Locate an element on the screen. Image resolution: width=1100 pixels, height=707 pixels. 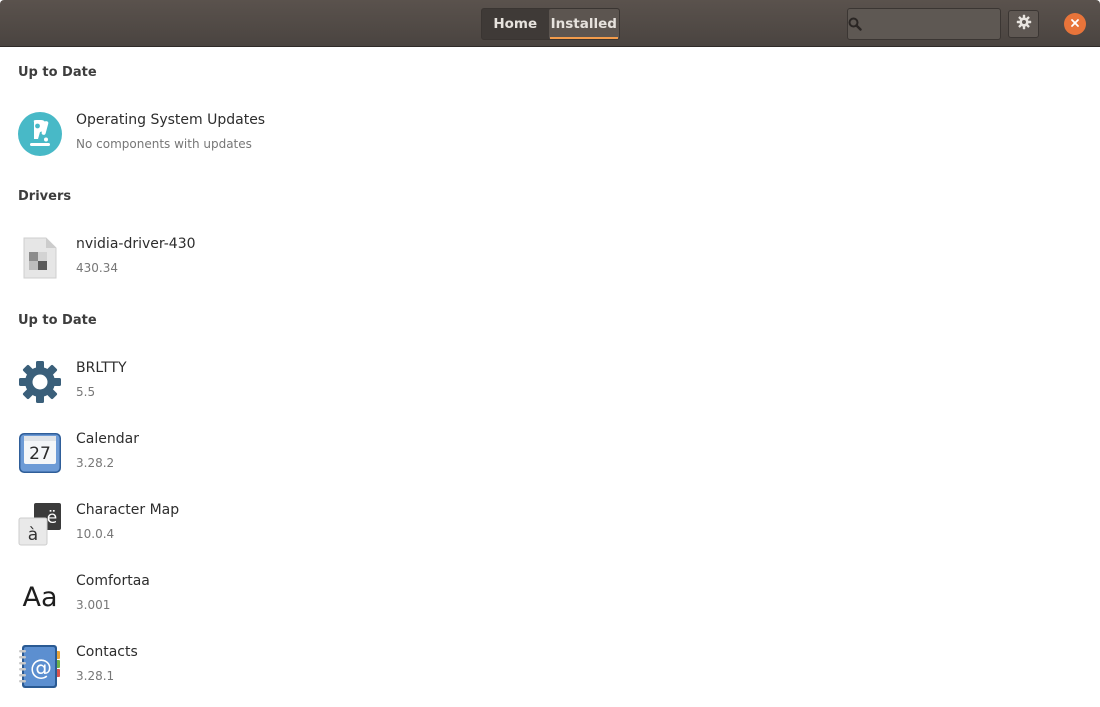
item-subtitle: No components with updates is located at coordinates (164, 144).